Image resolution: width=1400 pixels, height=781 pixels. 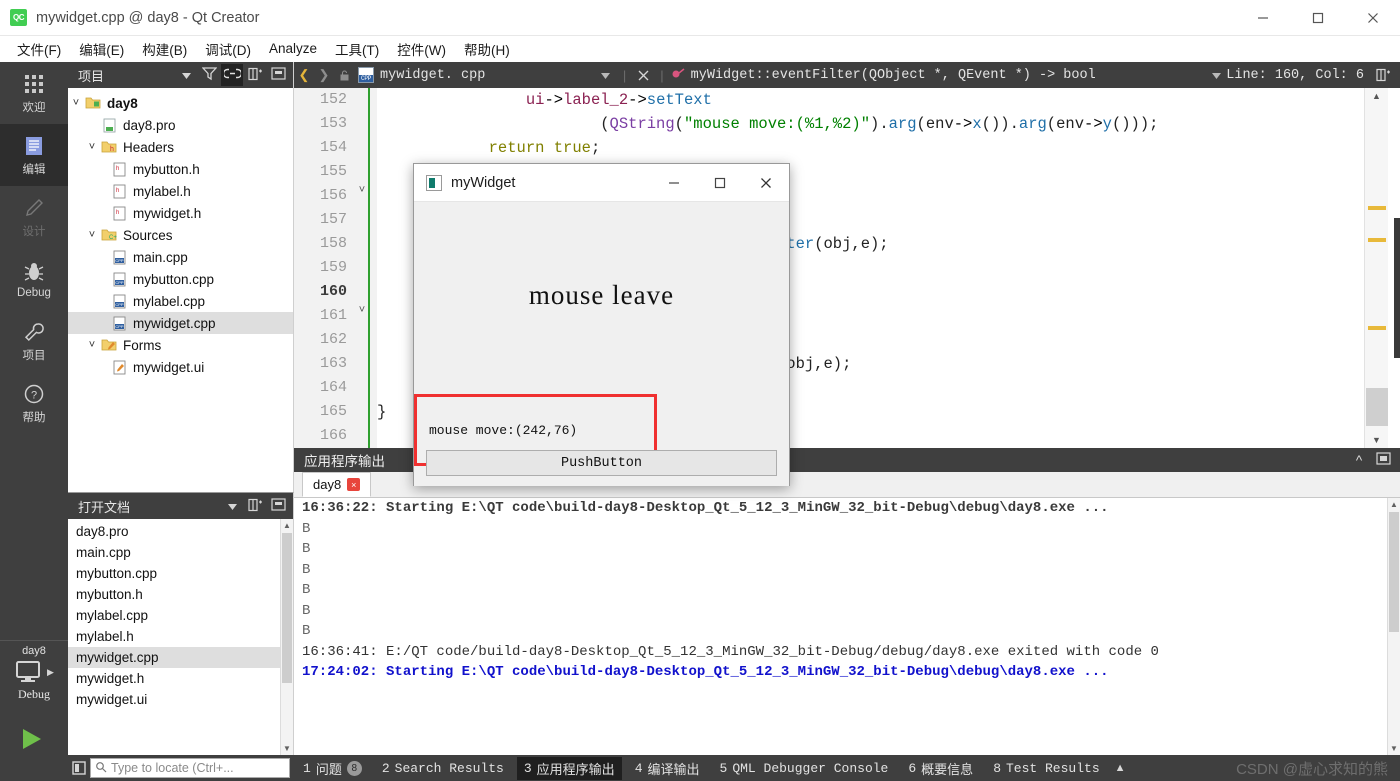 I want to click on statusbar-tab-issues: 1 问题 8, so click(x=332, y=768).